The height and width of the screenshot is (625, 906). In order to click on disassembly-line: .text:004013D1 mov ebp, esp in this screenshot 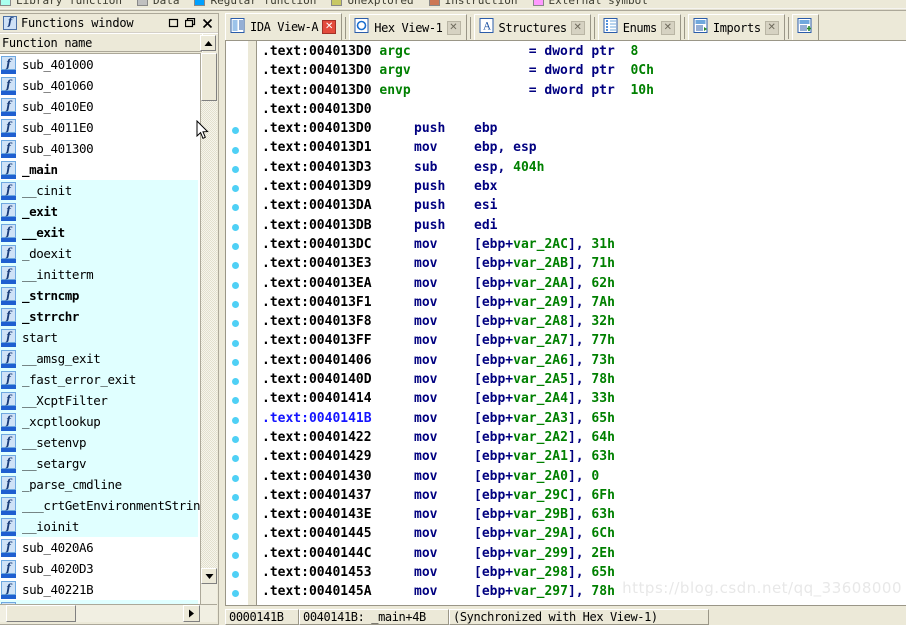, I will do `click(584, 149)`.